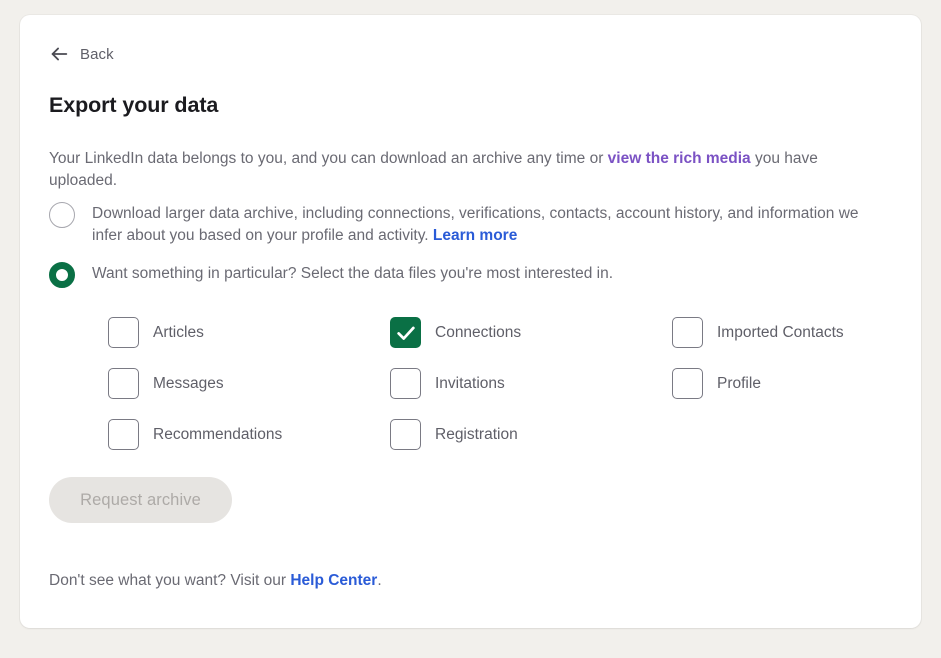 The height and width of the screenshot is (658, 941). Describe the element at coordinates (687, 332) in the screenshot. I see `checkbox-box-imported-contacts` at that location.